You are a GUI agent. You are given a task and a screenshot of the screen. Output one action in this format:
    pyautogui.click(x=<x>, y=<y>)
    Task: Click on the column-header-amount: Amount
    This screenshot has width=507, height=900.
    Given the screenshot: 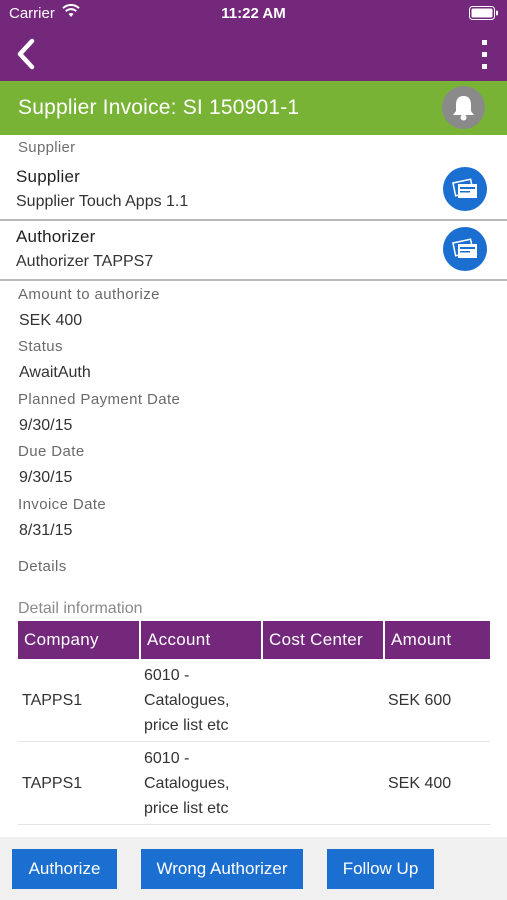 What is the action you would take?
    pyautogui.click(x=437, y=640)
    